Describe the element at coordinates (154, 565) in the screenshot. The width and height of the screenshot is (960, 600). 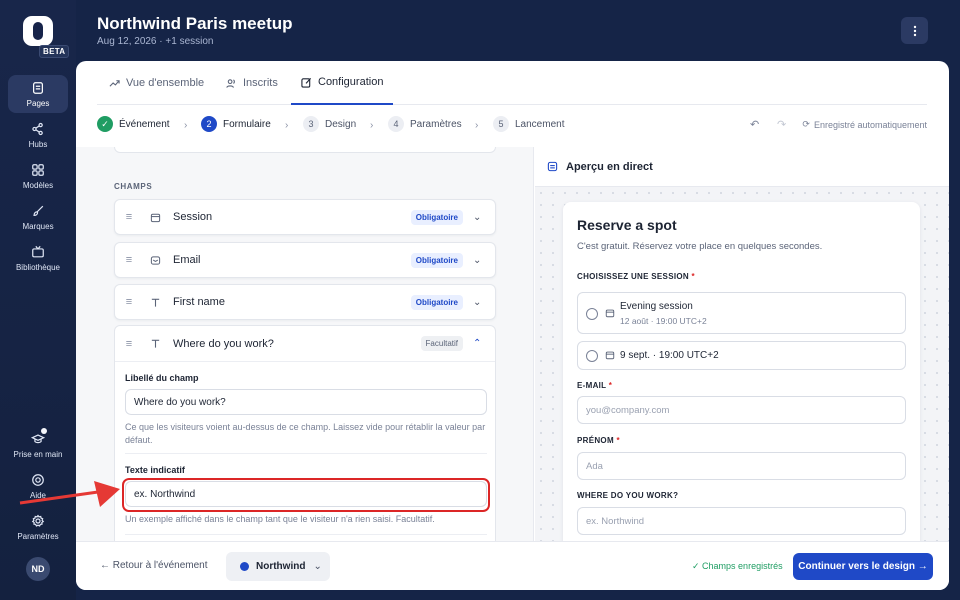
I see `back-to-event-link: ← Retour à l'événement` at that location.